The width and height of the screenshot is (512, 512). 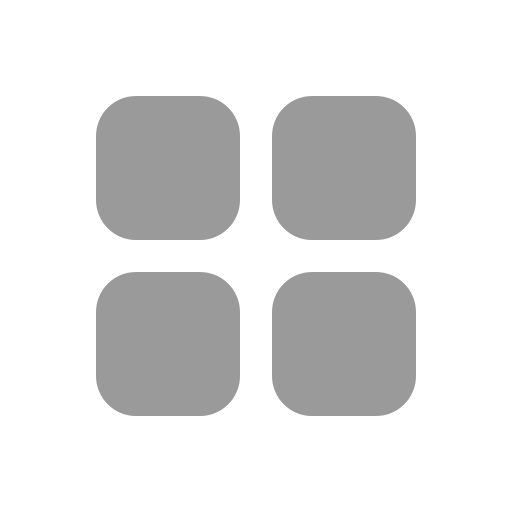 What do you see at coordinates (344, 344) in the screenshot?
I see `grid-tile-bottom-right` at bounding box center [344, 344].